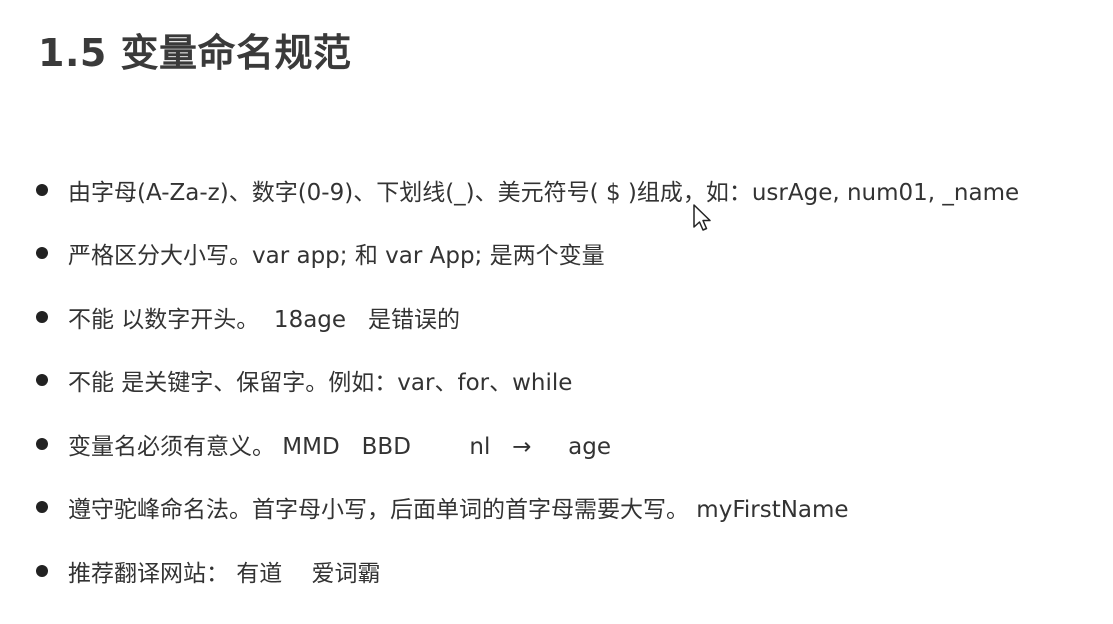 The width and height of the screenshot is (1113, 624). I want to click on bullet-text: 遵守驼峰命名法。首字母小写，后面单词的首字母需要大写。 myFirstName, so click(458, 510).